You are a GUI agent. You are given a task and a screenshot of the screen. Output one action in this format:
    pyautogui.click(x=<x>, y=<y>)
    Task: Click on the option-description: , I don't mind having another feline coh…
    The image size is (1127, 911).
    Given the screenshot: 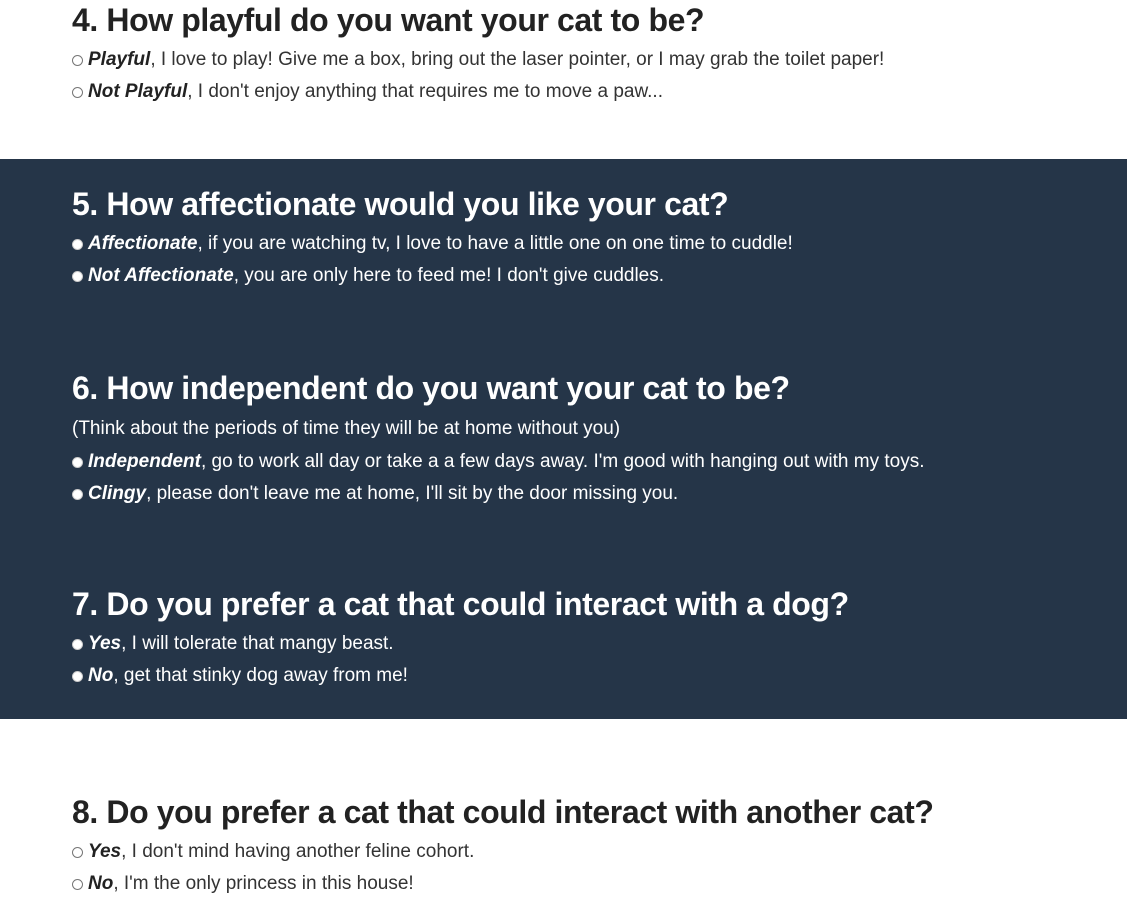 What is the action you would take?
    pyautogui.click(x=298, y=851)
    